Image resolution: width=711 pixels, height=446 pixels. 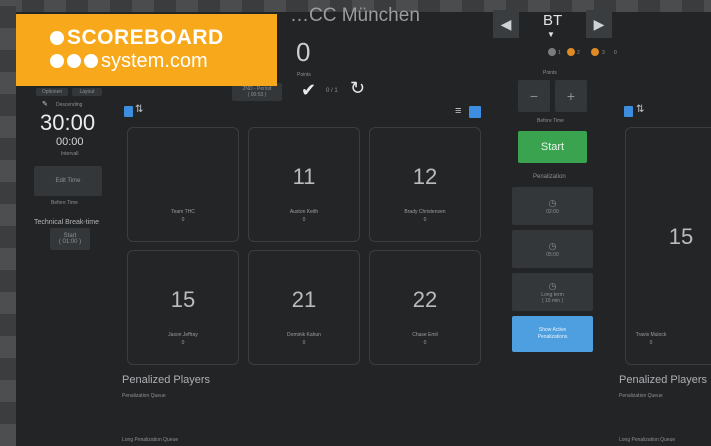 I want to click on penalty-time: 02:00, so click(x=552, y=211).